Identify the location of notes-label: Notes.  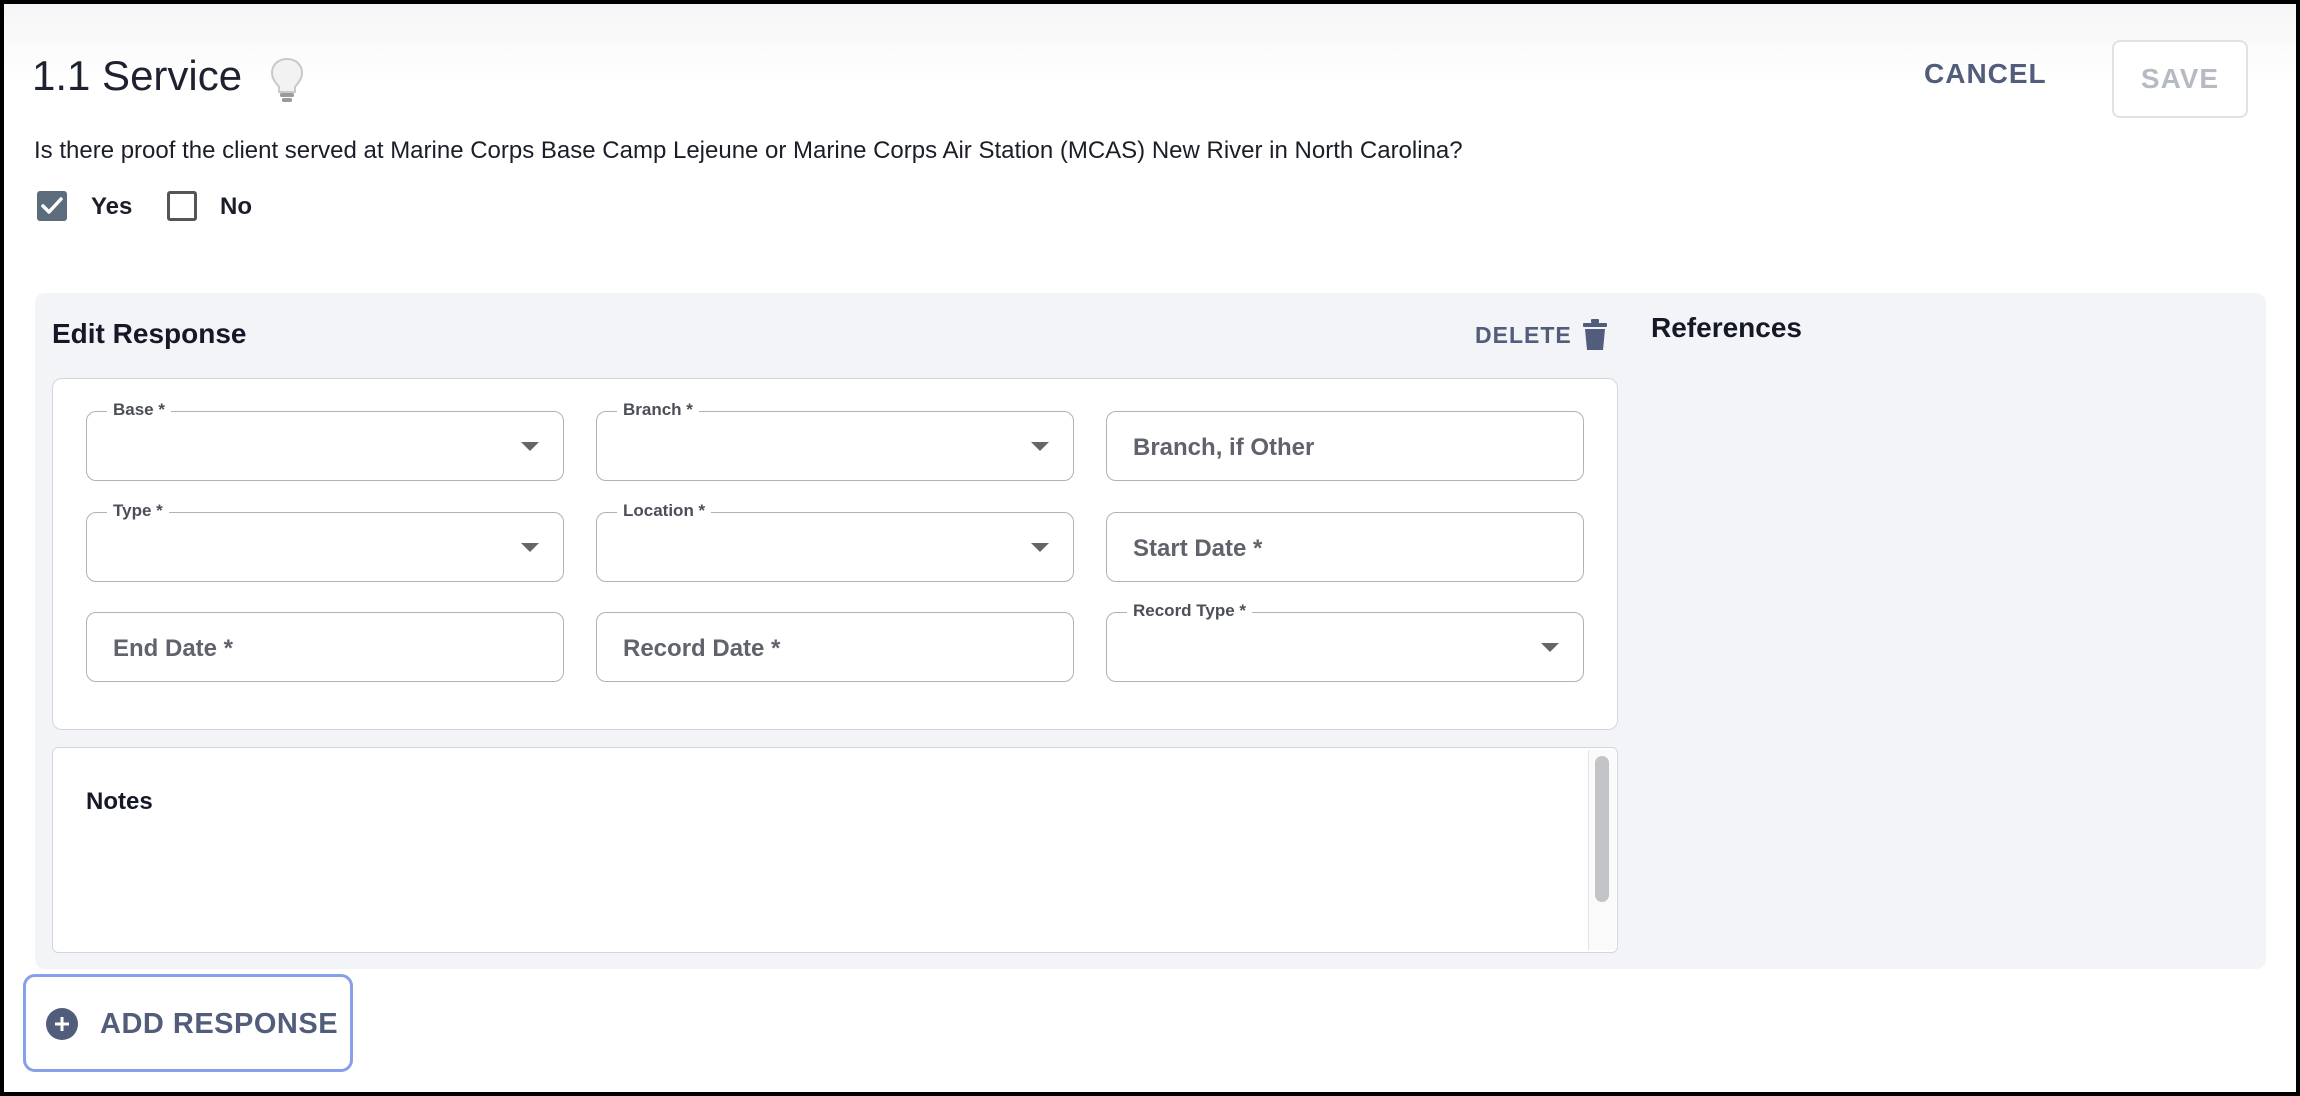
(119, 801).